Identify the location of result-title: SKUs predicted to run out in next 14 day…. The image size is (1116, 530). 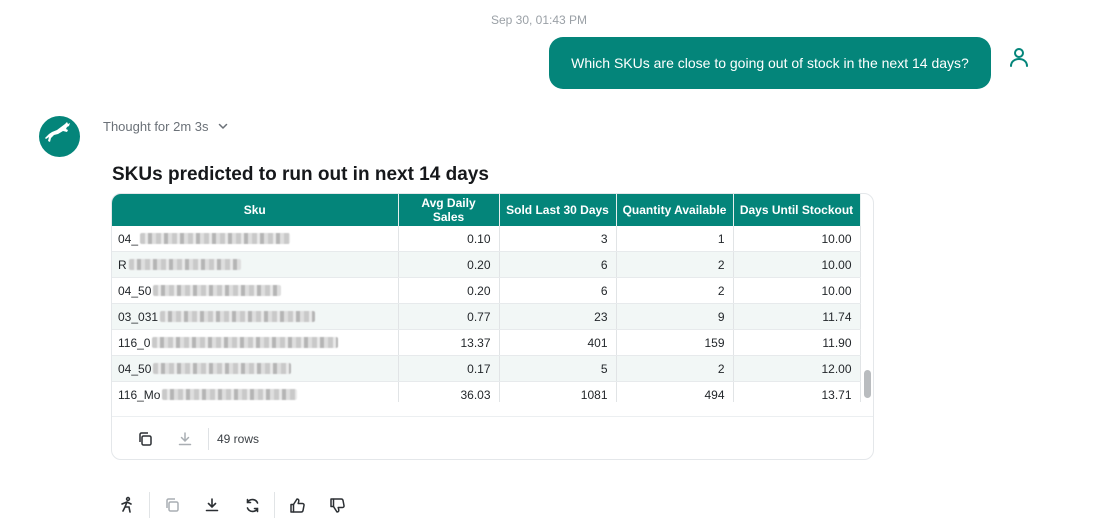
(300, 174).